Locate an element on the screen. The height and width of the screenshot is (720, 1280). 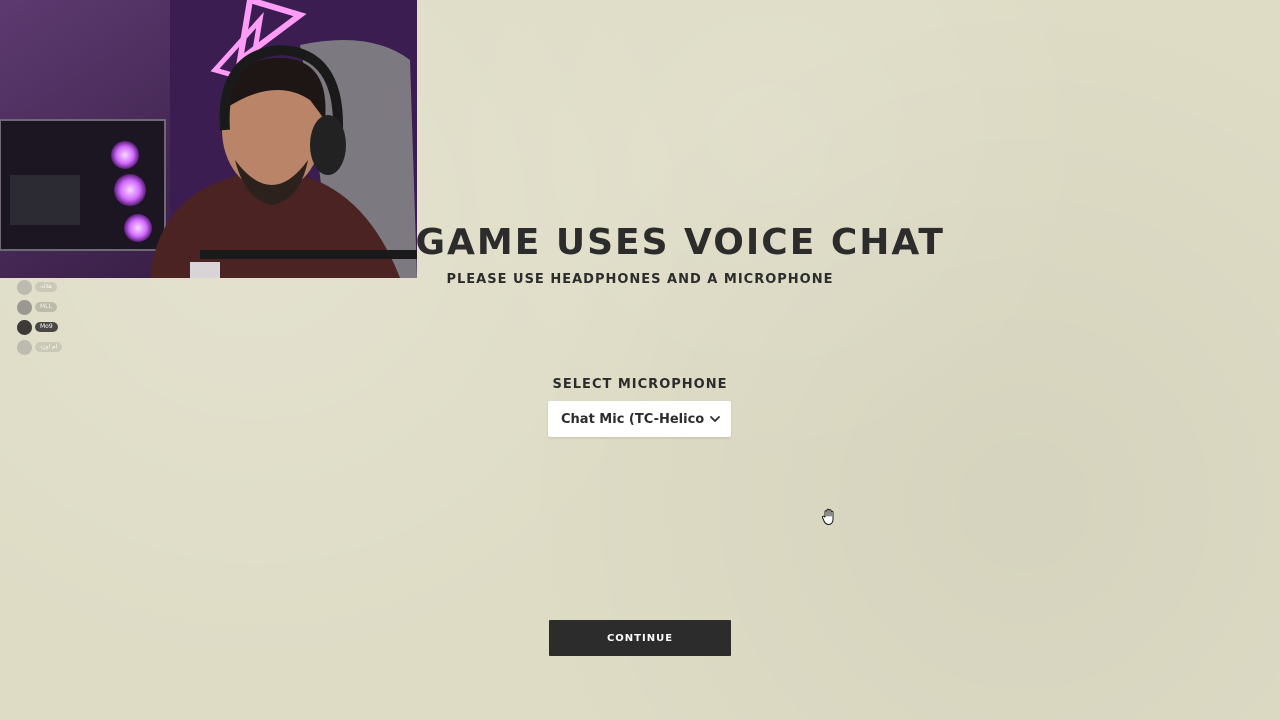
microphone-select-value: Chat Mic (TC-Helico is located at coordinates (633, 419).